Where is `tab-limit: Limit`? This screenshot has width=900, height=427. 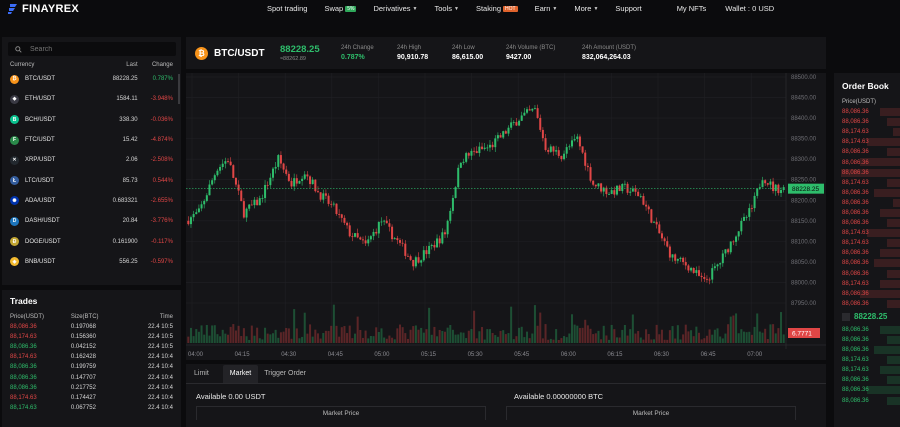 tab-limit: Limit is located at coordinates (205, 376).